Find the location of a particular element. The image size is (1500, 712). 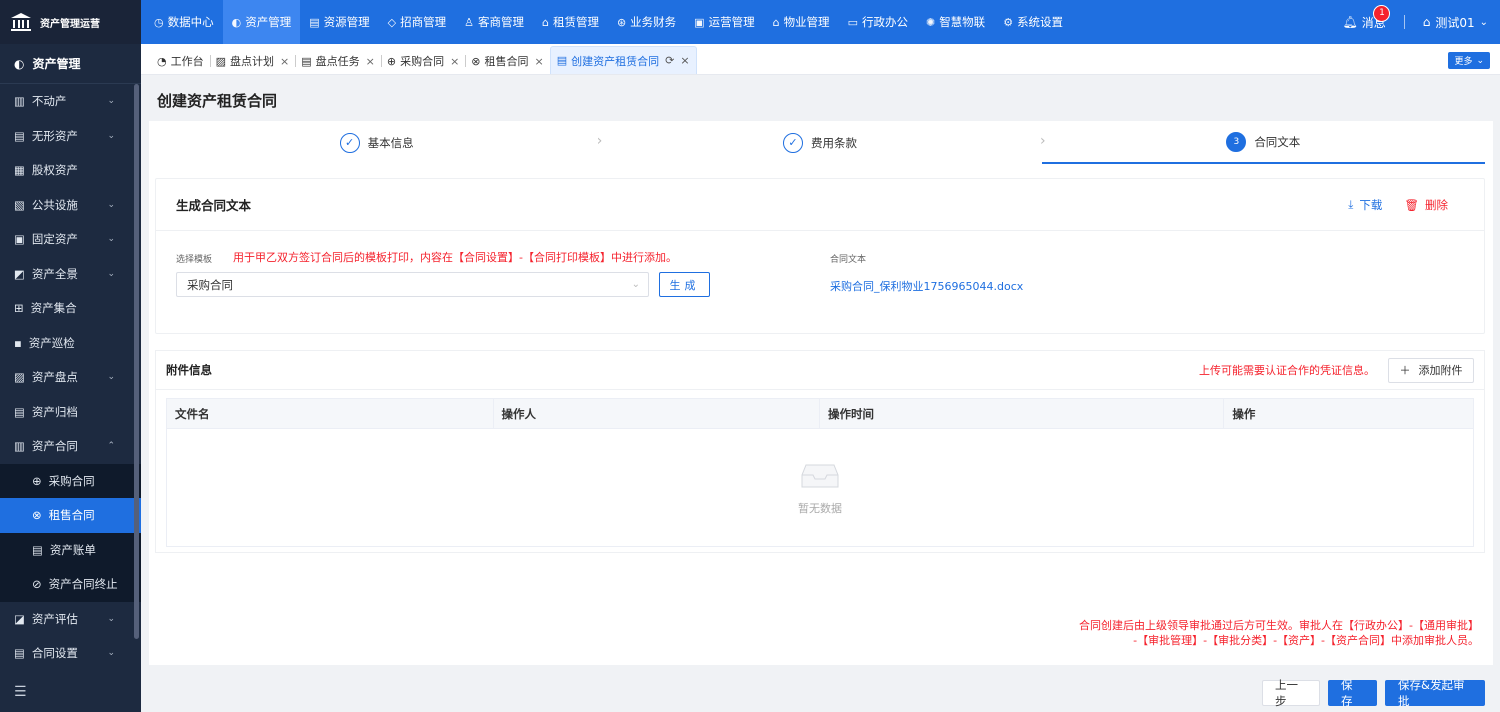

empty-box-icon is located at coordinates (820, 476).